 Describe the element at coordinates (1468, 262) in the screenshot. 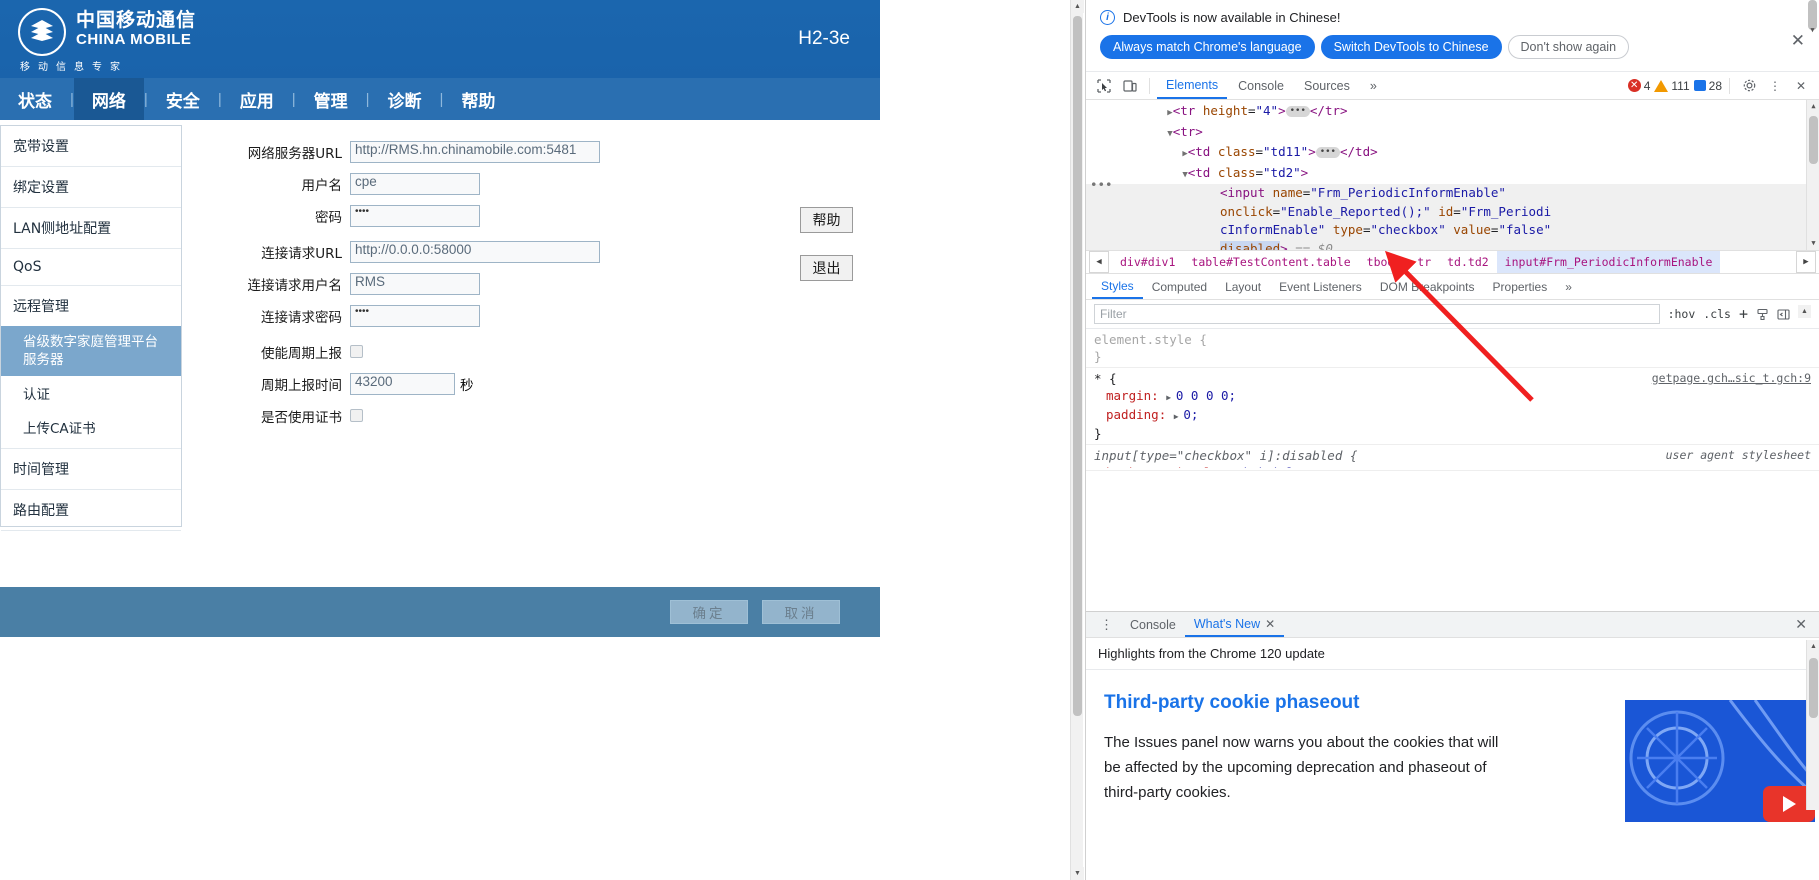

I see `breadcrumb-item-td: td.td2` at that location.